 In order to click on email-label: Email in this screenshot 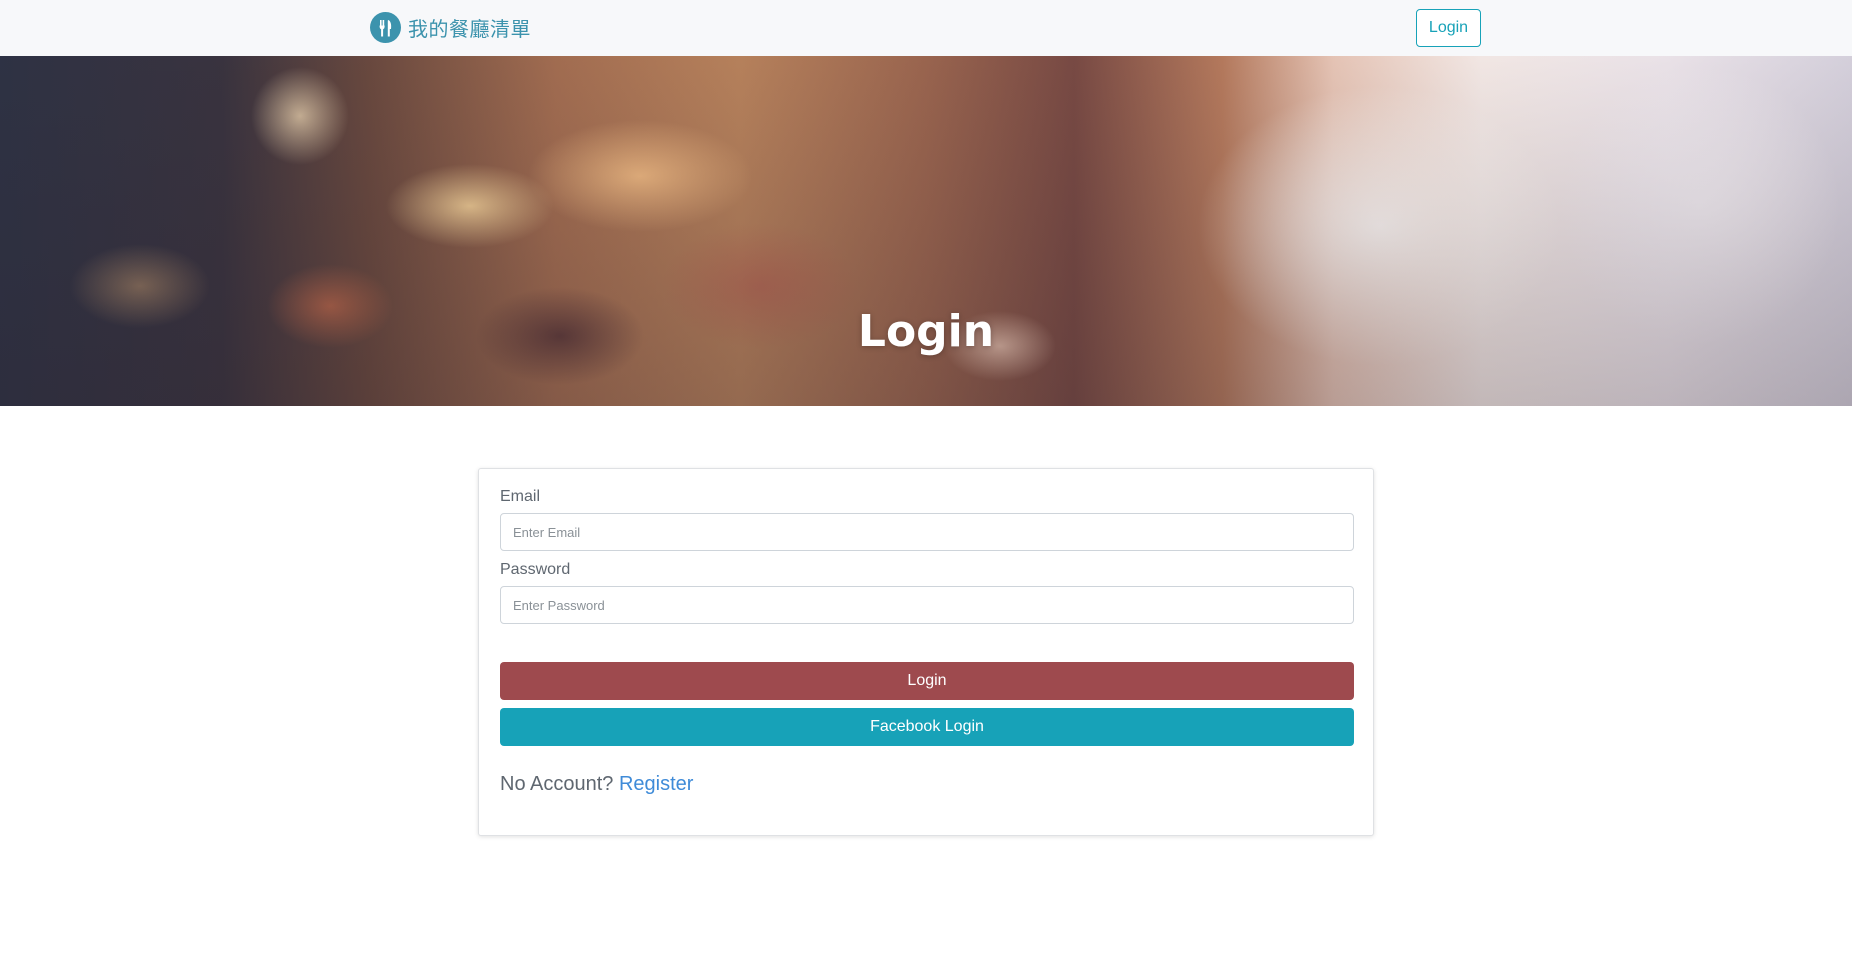, I will do `click(520, 496)`.